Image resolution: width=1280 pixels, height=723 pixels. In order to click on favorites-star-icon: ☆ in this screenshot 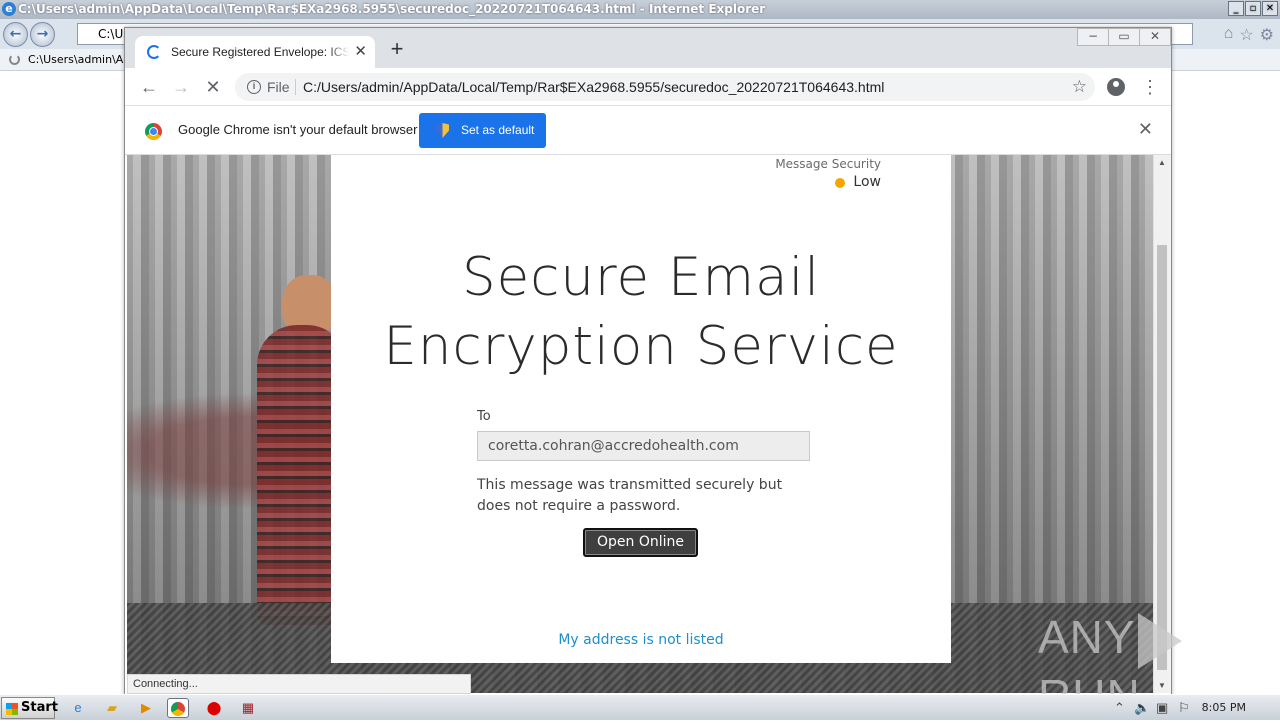, I will do `click(1246, 35)`.